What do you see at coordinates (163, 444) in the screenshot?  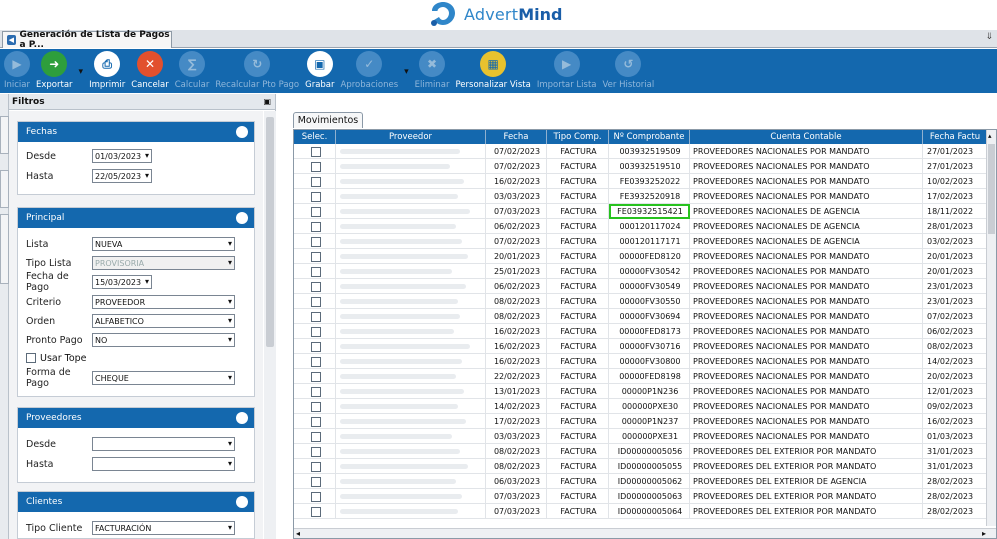 I see `proveedores-desde-select: ▾` at bounding box center [163, 444].